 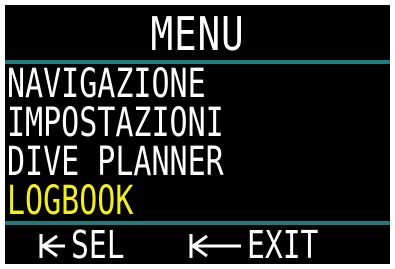 I want to click on exit-softkey-label: EXIT, so click(x=283, y=245).